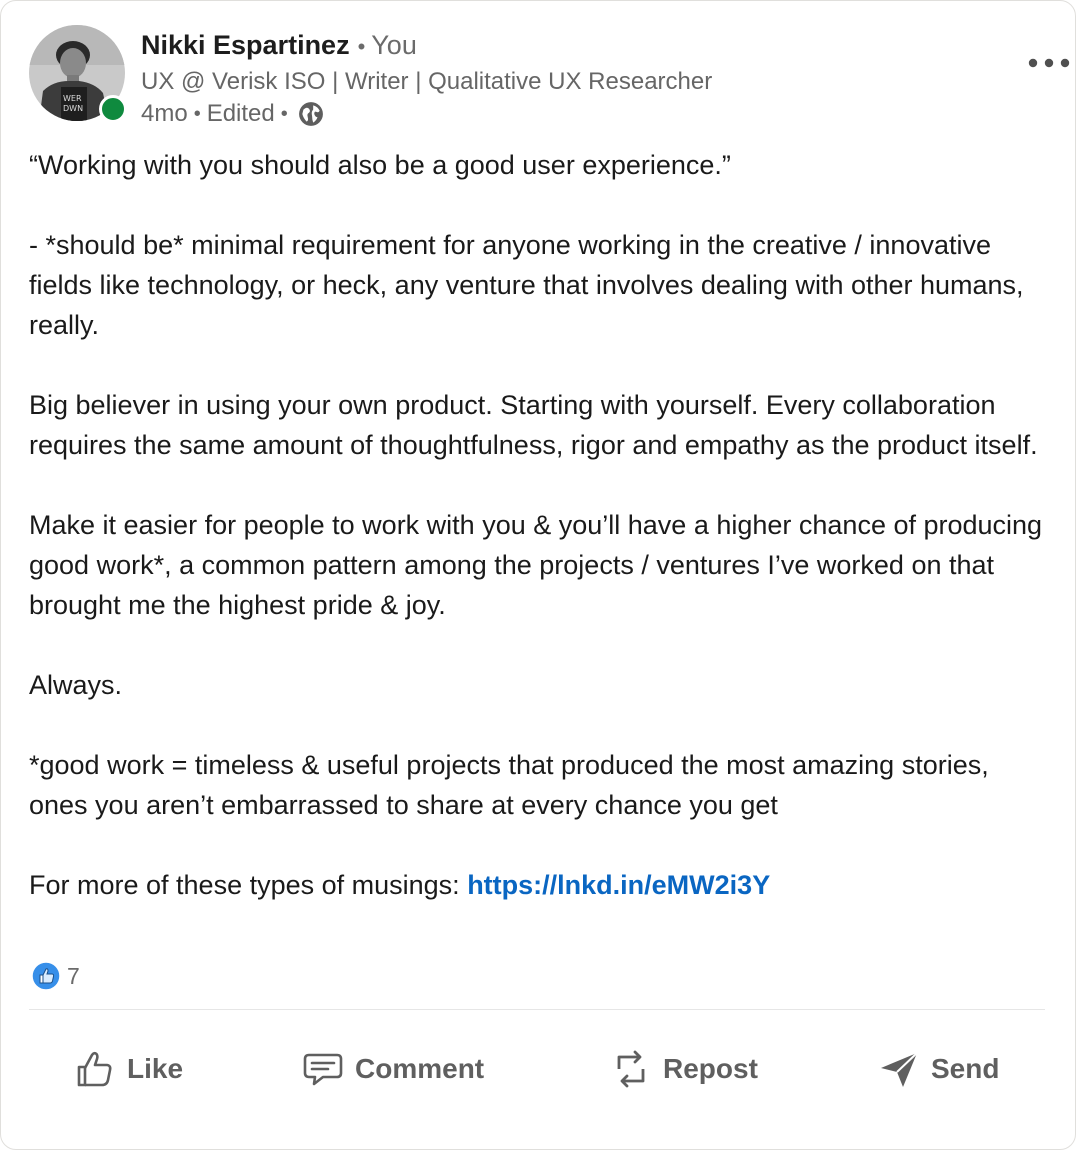  I want to click on repost-button: Repost, so click(683, 1069).